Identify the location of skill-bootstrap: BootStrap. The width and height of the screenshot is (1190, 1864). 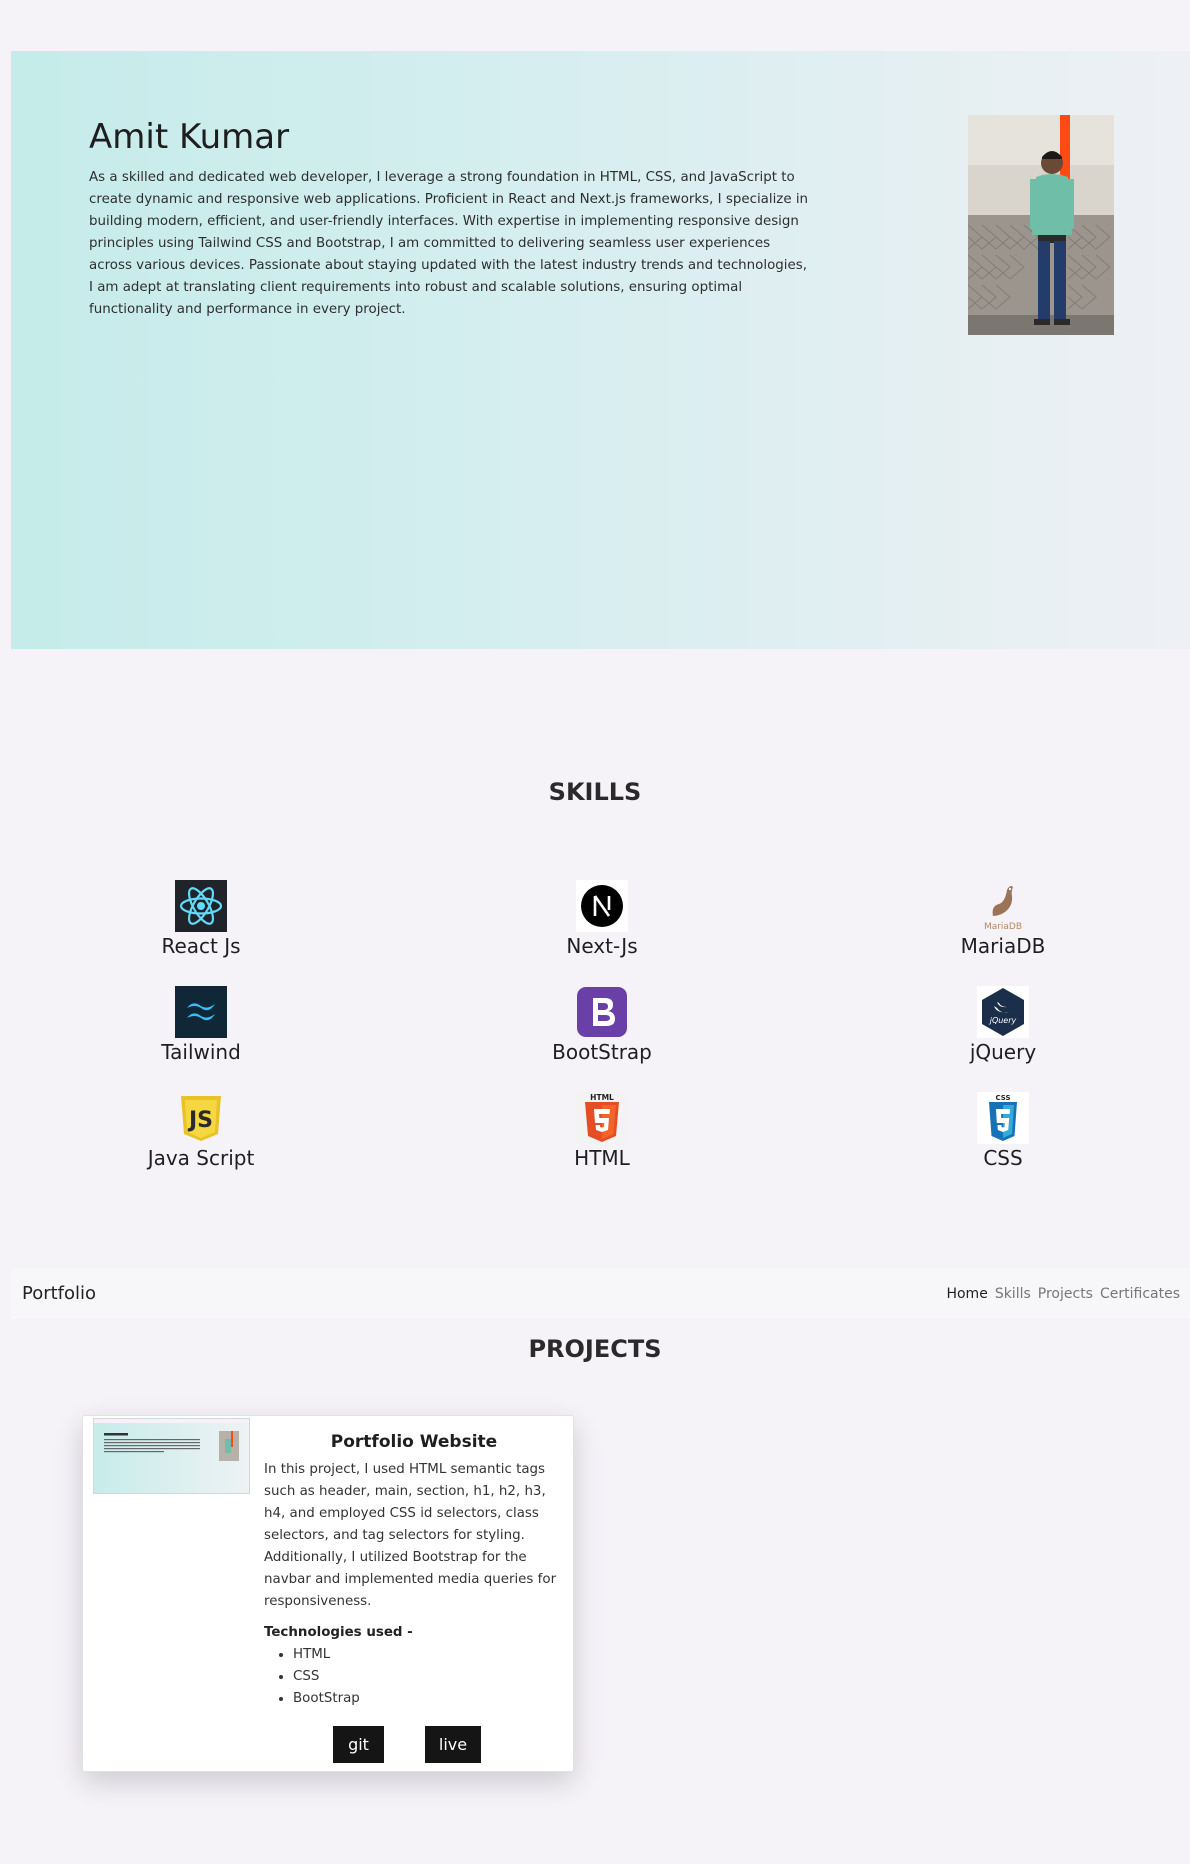
(602, 1025).